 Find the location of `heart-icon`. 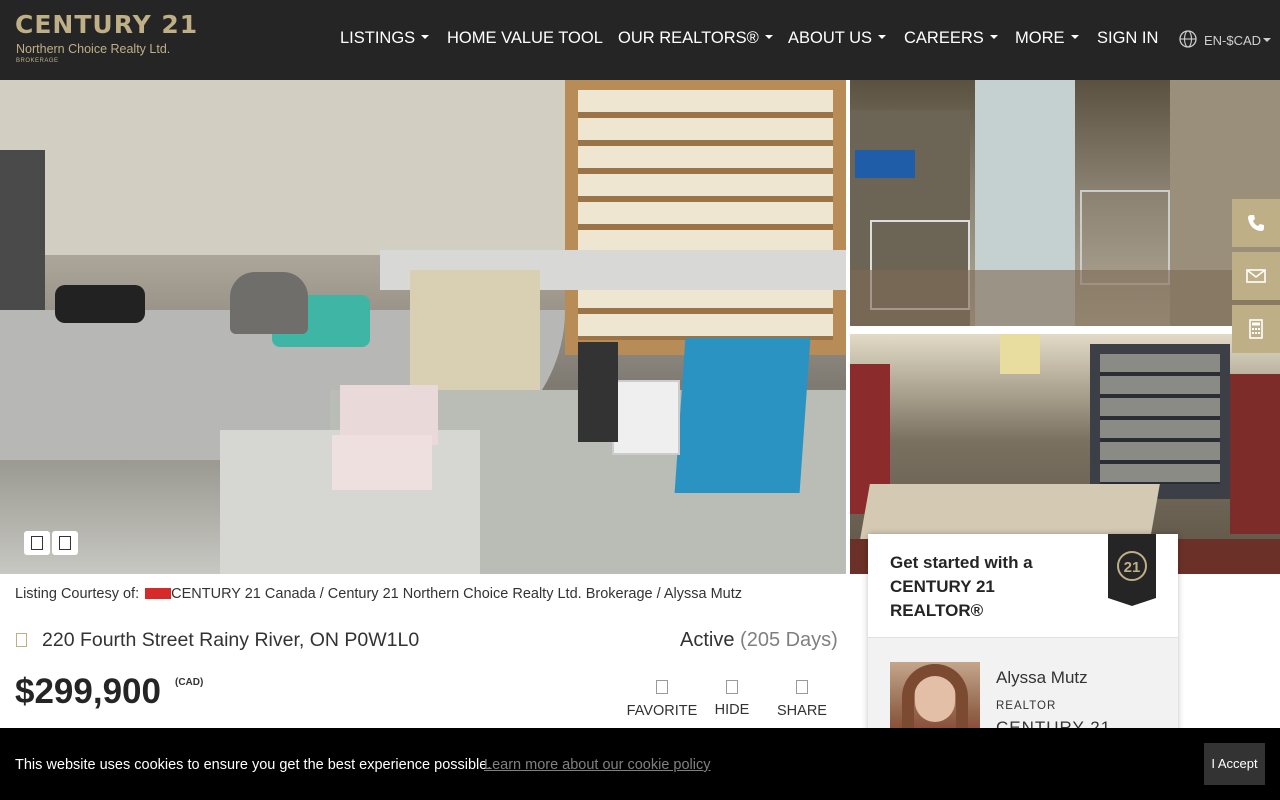

heart-icon is located at coordinates (662, 687).